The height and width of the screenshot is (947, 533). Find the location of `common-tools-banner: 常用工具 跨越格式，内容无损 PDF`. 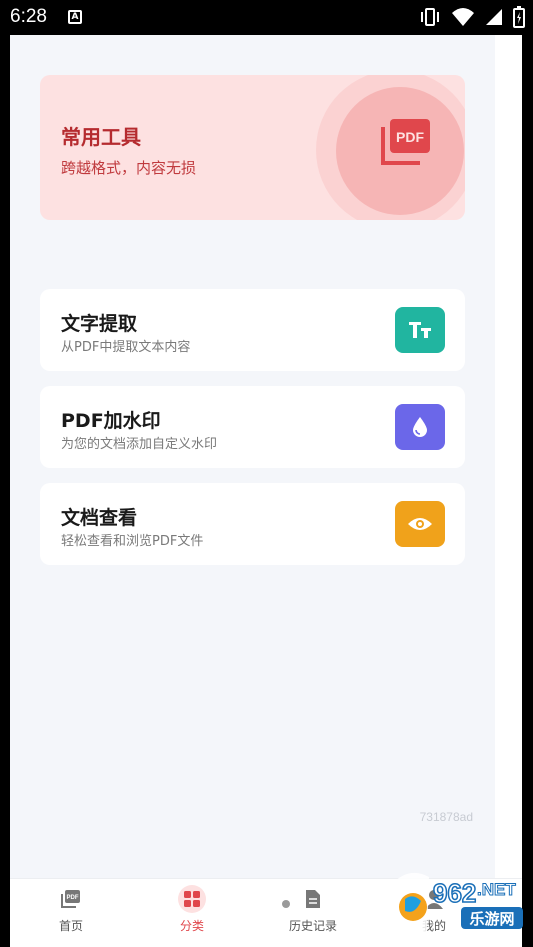

common-tools-banner: 常用工具 跨越格式，内容无损 PDF is located at coordinates (252, 147).